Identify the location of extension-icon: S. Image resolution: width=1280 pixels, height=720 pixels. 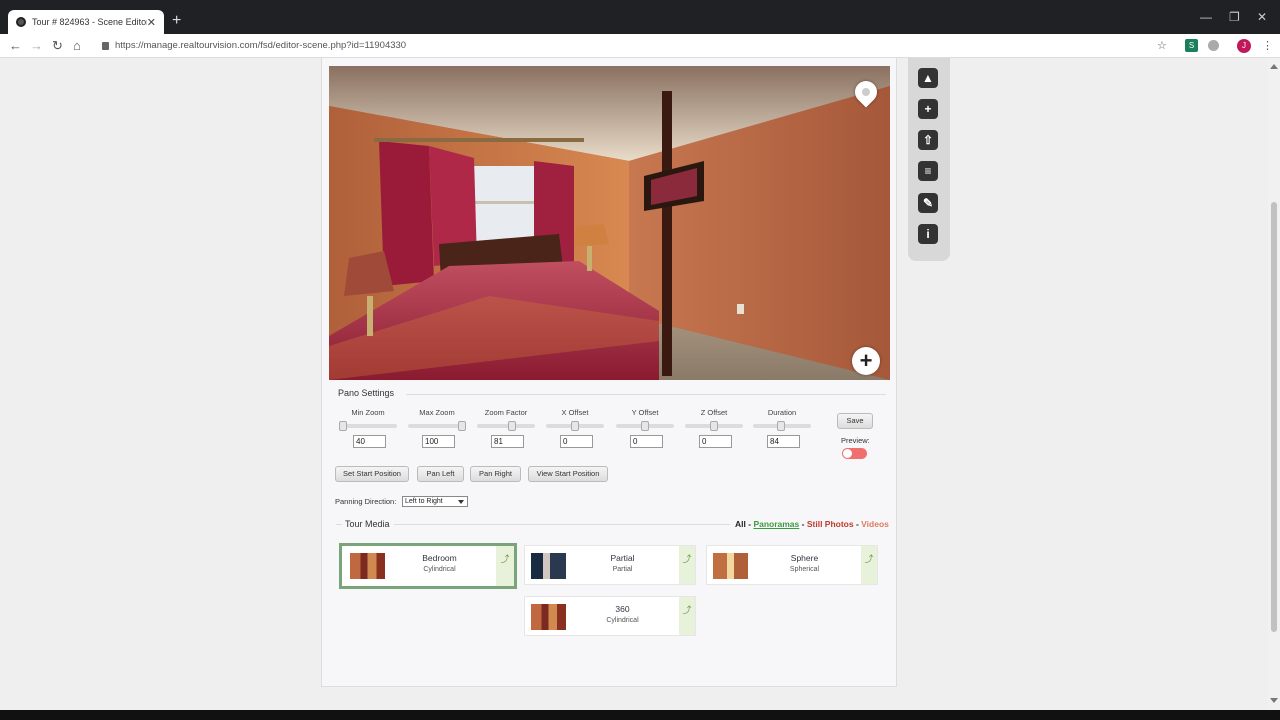
(1191, 45).